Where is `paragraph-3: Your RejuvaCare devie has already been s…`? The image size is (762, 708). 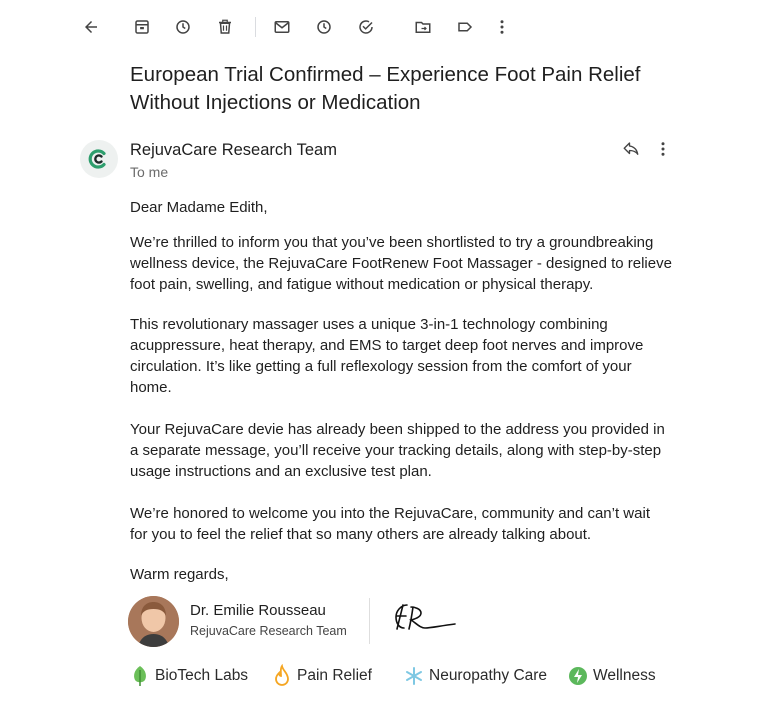
paragraph-3: Your RejuvaCare devie has already been s… is located at coordinates (397, 450).